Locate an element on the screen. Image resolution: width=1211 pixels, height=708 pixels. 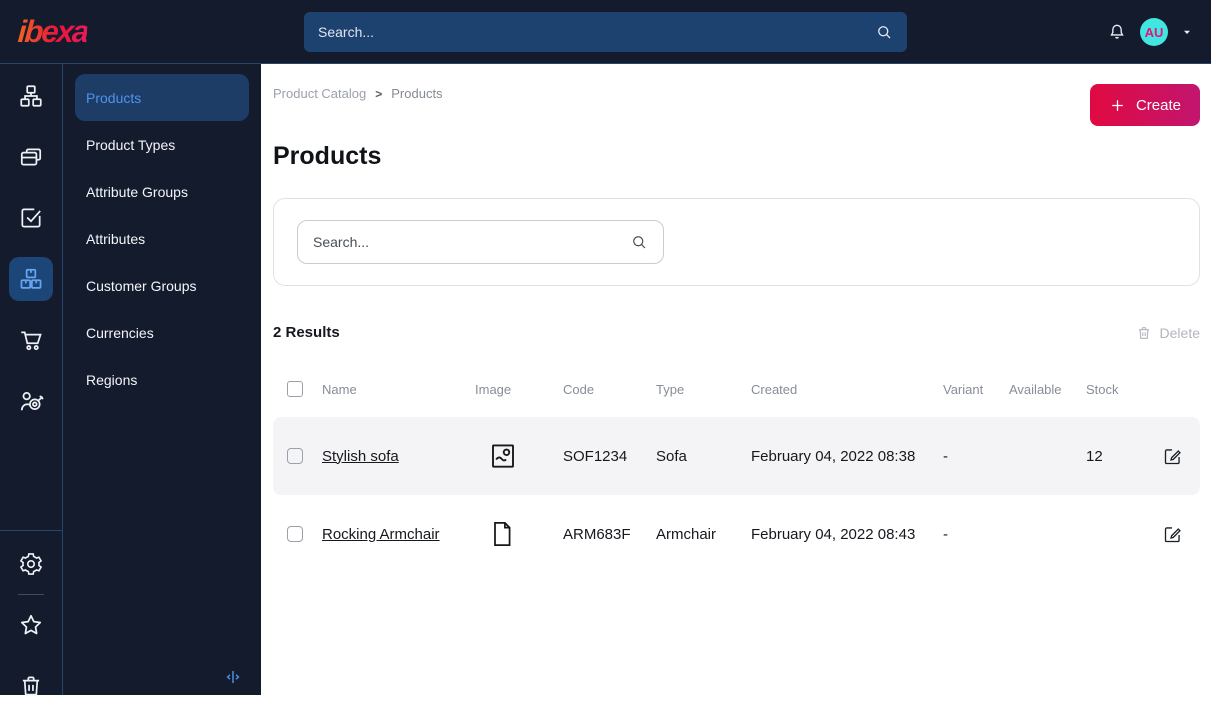
global-search is located at coordinates (605, 32).